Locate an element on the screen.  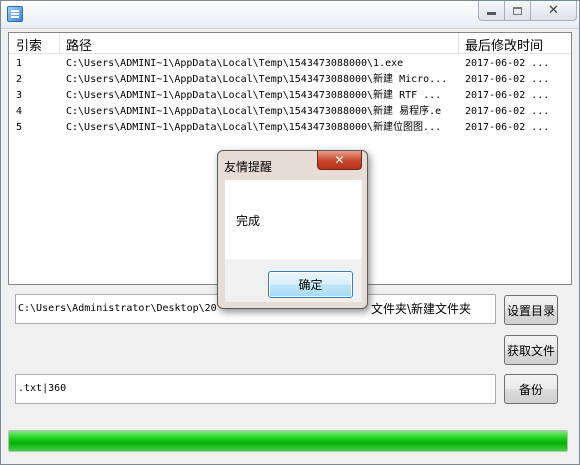
minimize-icon is located at coordinates (491, 13).